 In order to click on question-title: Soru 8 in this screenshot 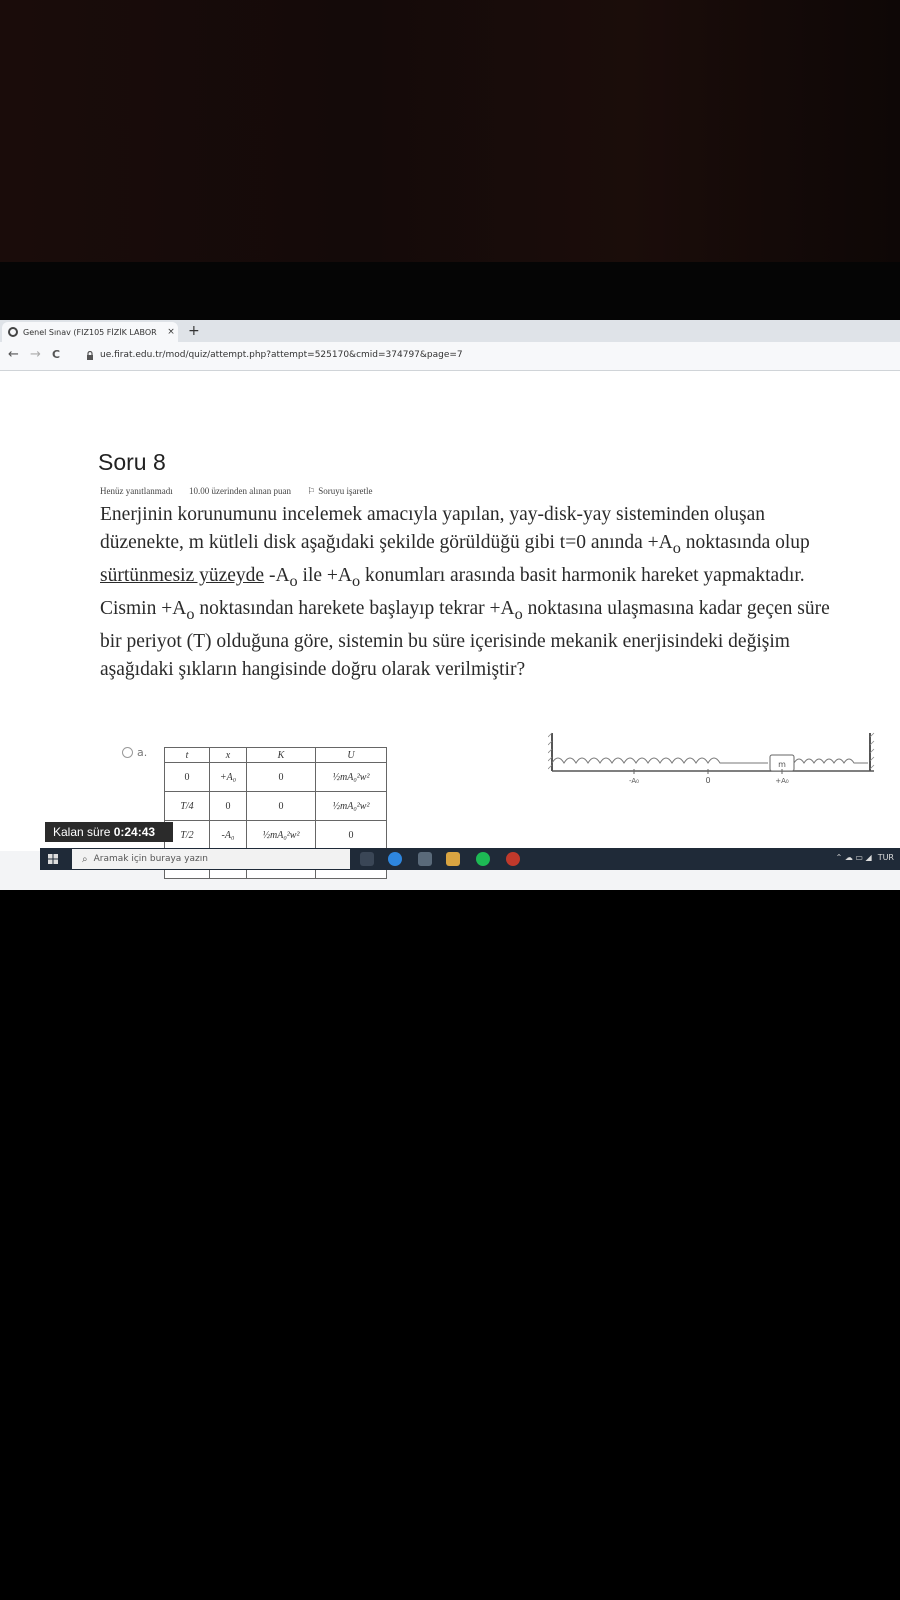, I will do `click(132, 462)`.